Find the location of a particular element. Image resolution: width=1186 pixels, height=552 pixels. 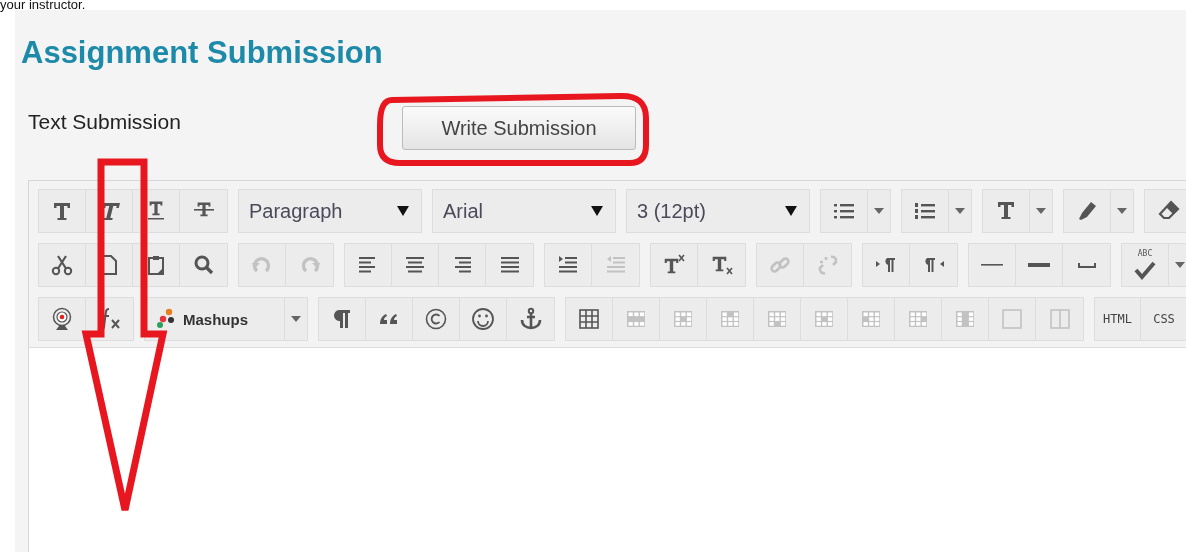

toolbar-button: HTML is located at coordinates (1118, 319).